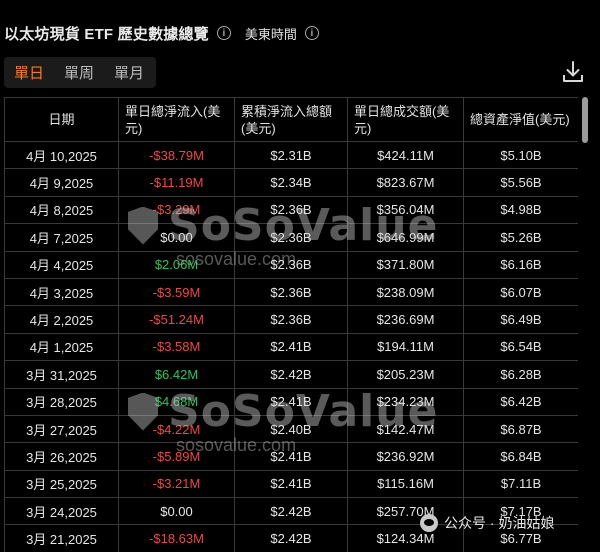  Describe the element at coordinates (520, 155) in the screenshot. I see `cell-net-assets: $5.10B` at that location.